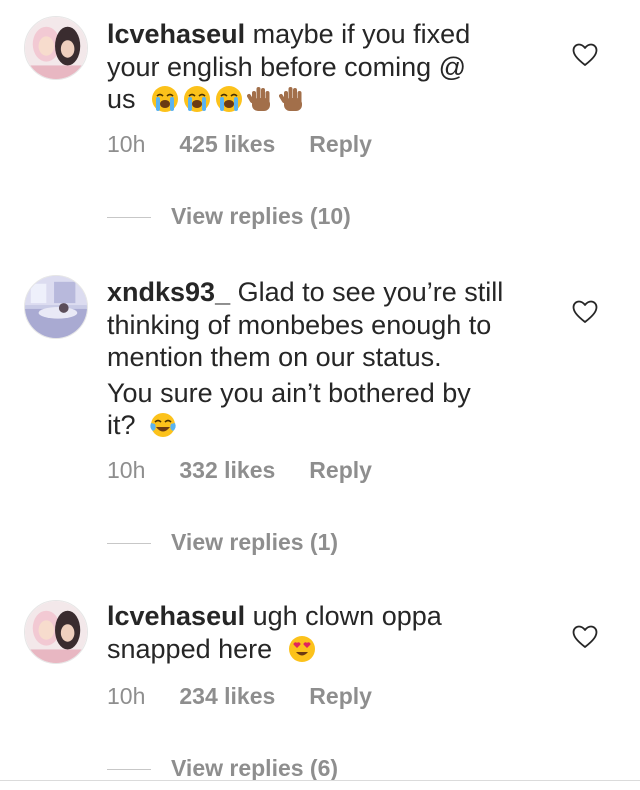 Image resolution: width=640 pixels, height=790 pixels. I want to click on comment-text-line: your english before coming @, so click(287, 66).